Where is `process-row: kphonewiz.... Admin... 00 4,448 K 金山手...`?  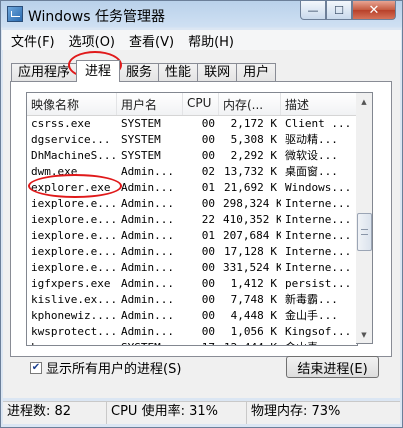 process-row: kphonewiz.... Admin... 00 4,448 K 金山手... is located at coordinates (192, 316).